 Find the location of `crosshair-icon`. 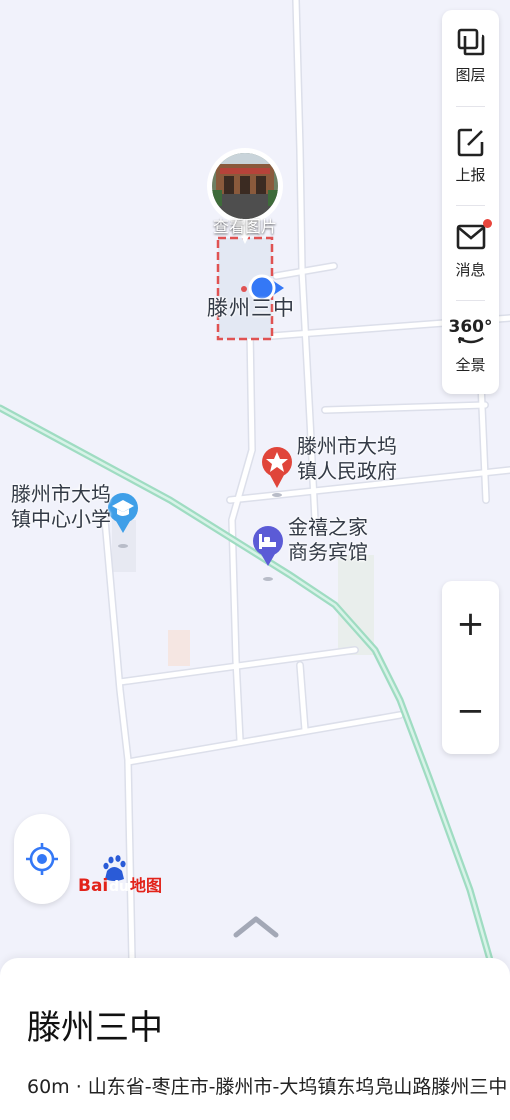

crosshair-icon is located at coordinates (42, 859).